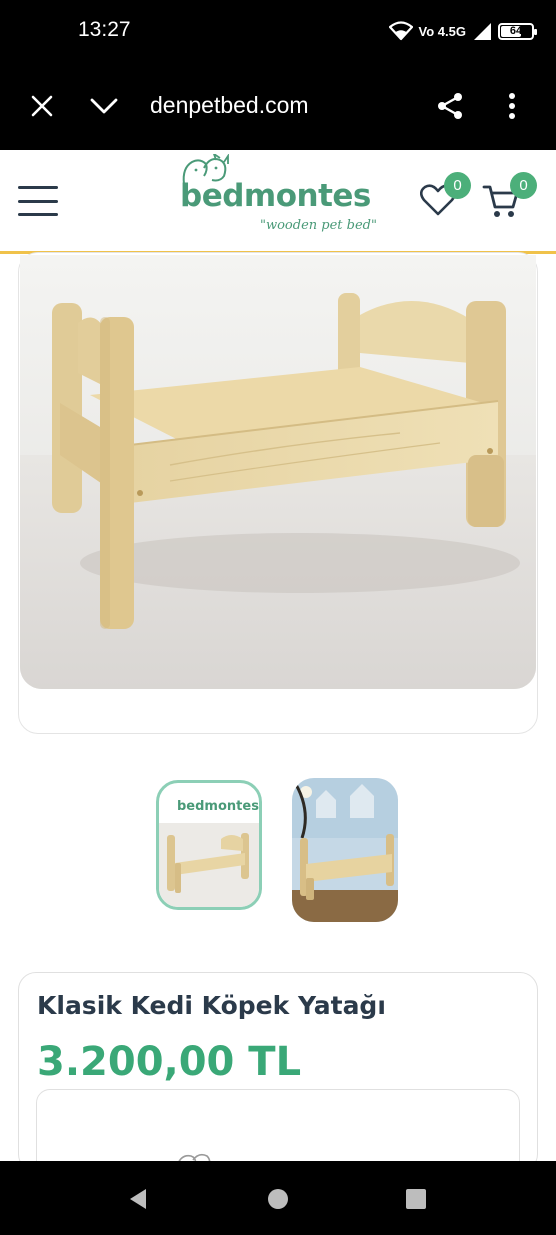  I want to click on url-text: denpetbed.com, so click(229, 105).